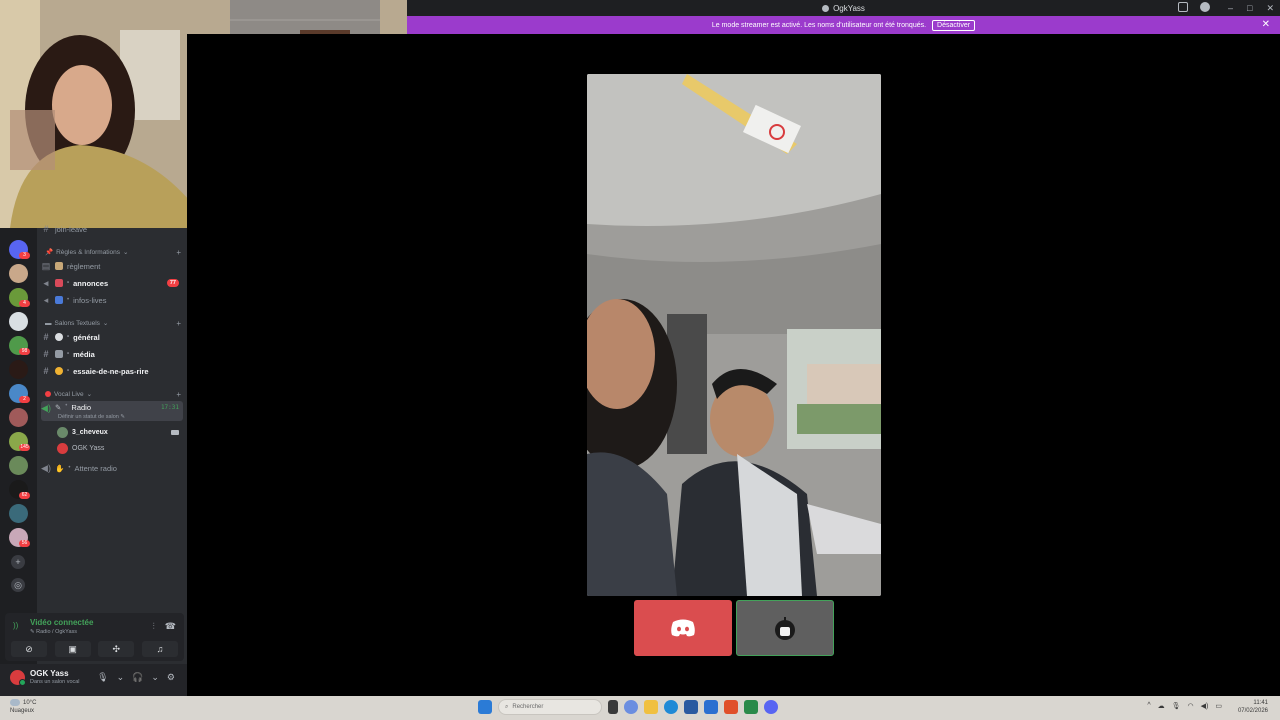 The height and width of the screenshot is (720, 1280). Describe the element at coordinates (112, 371) in the screenshot. I see `channel-essaie: # • essaie-de-ne-pas-rire` at that location.